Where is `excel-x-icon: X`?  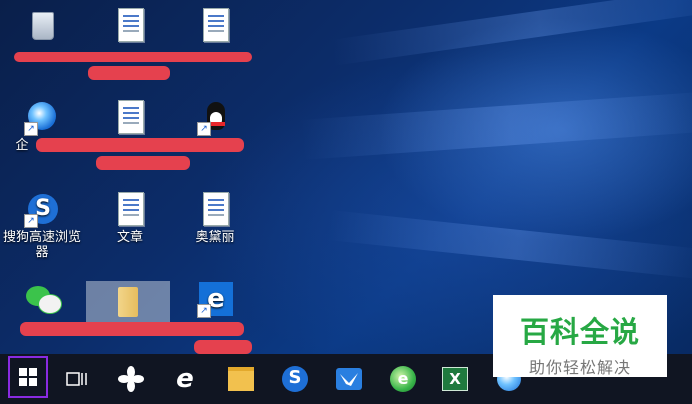
excel-x-icon: X is located at coordinates (455, 379).